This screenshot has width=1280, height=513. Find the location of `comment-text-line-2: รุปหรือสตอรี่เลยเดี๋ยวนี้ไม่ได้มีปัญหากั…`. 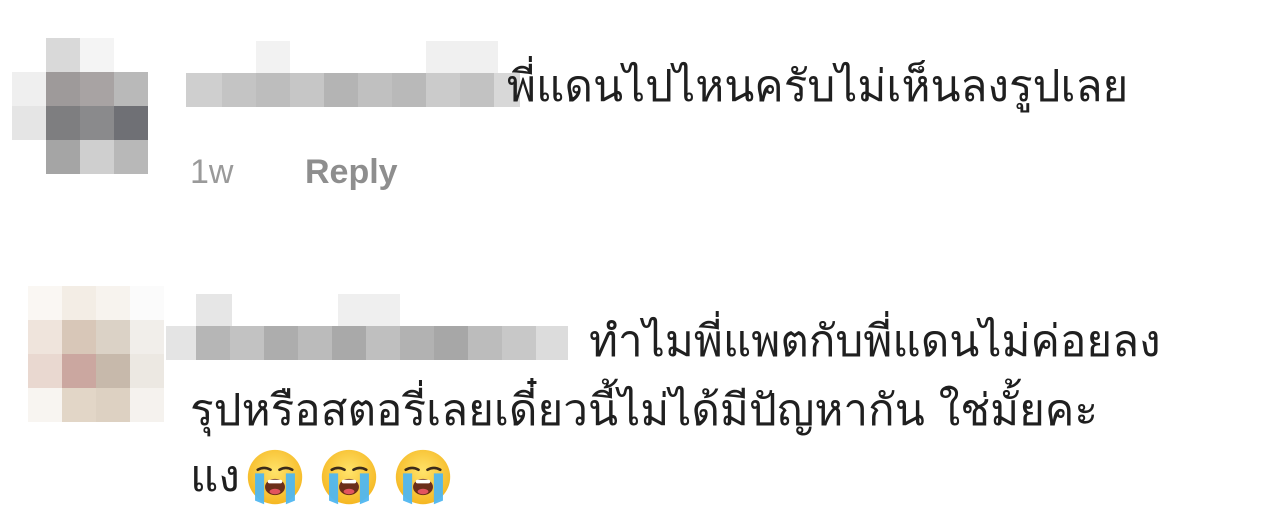

comment-text-line-2: รุปหรือสตอรี่เลยเดี๋ยวนี้ไม่ได้มีปัญหากั… is located at coordinates (644, 410).